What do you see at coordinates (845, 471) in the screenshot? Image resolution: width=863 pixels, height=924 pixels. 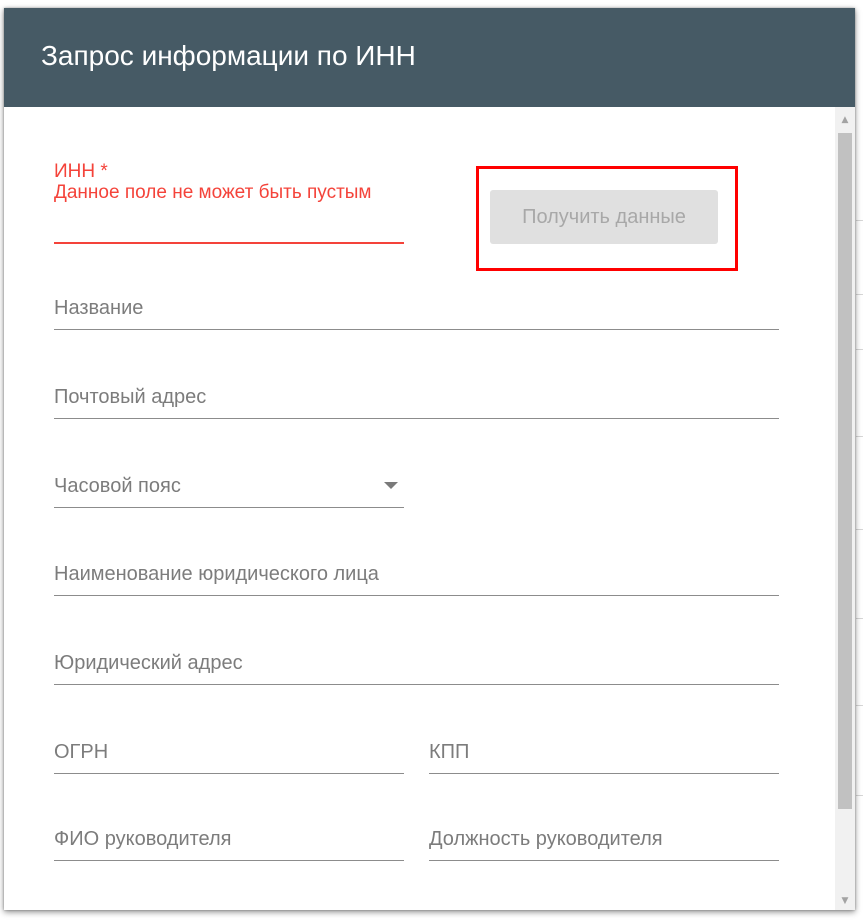 I see `scroll-thumb` at bounding box center [845, 471].